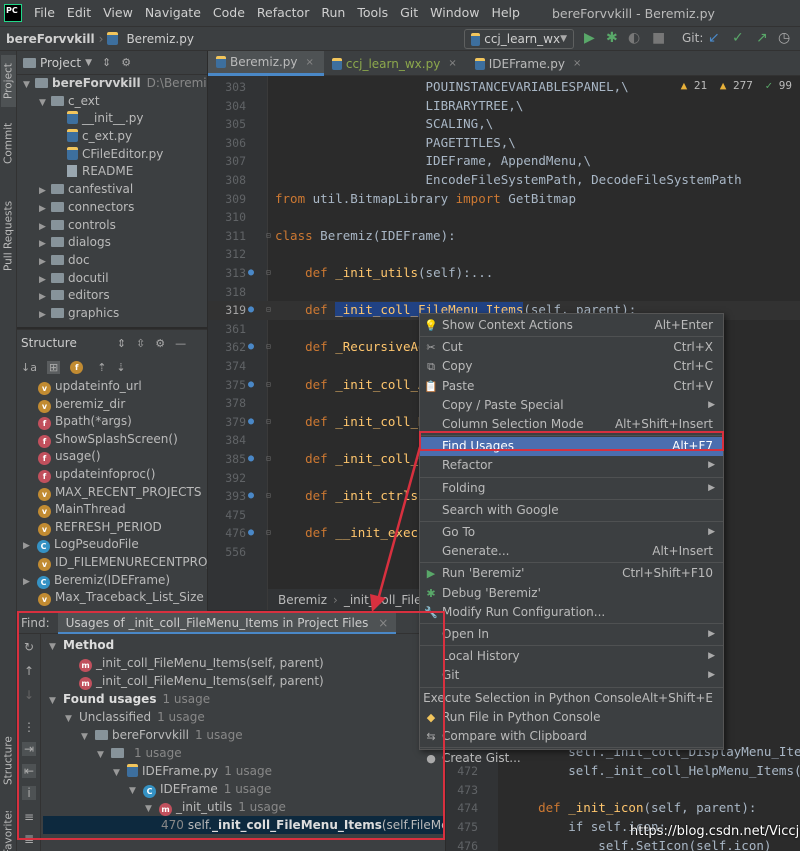  Describe the element at coordinates (29, 839) in the screenshot. I see `collapse-icon: ≣` at that location.